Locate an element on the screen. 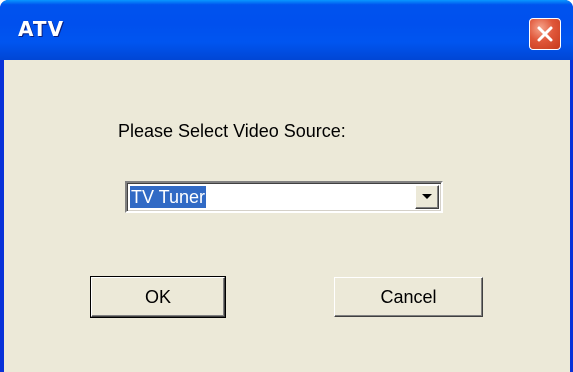 The image size is (573, 372). dropdown-button is located at coordinates (427, 197).